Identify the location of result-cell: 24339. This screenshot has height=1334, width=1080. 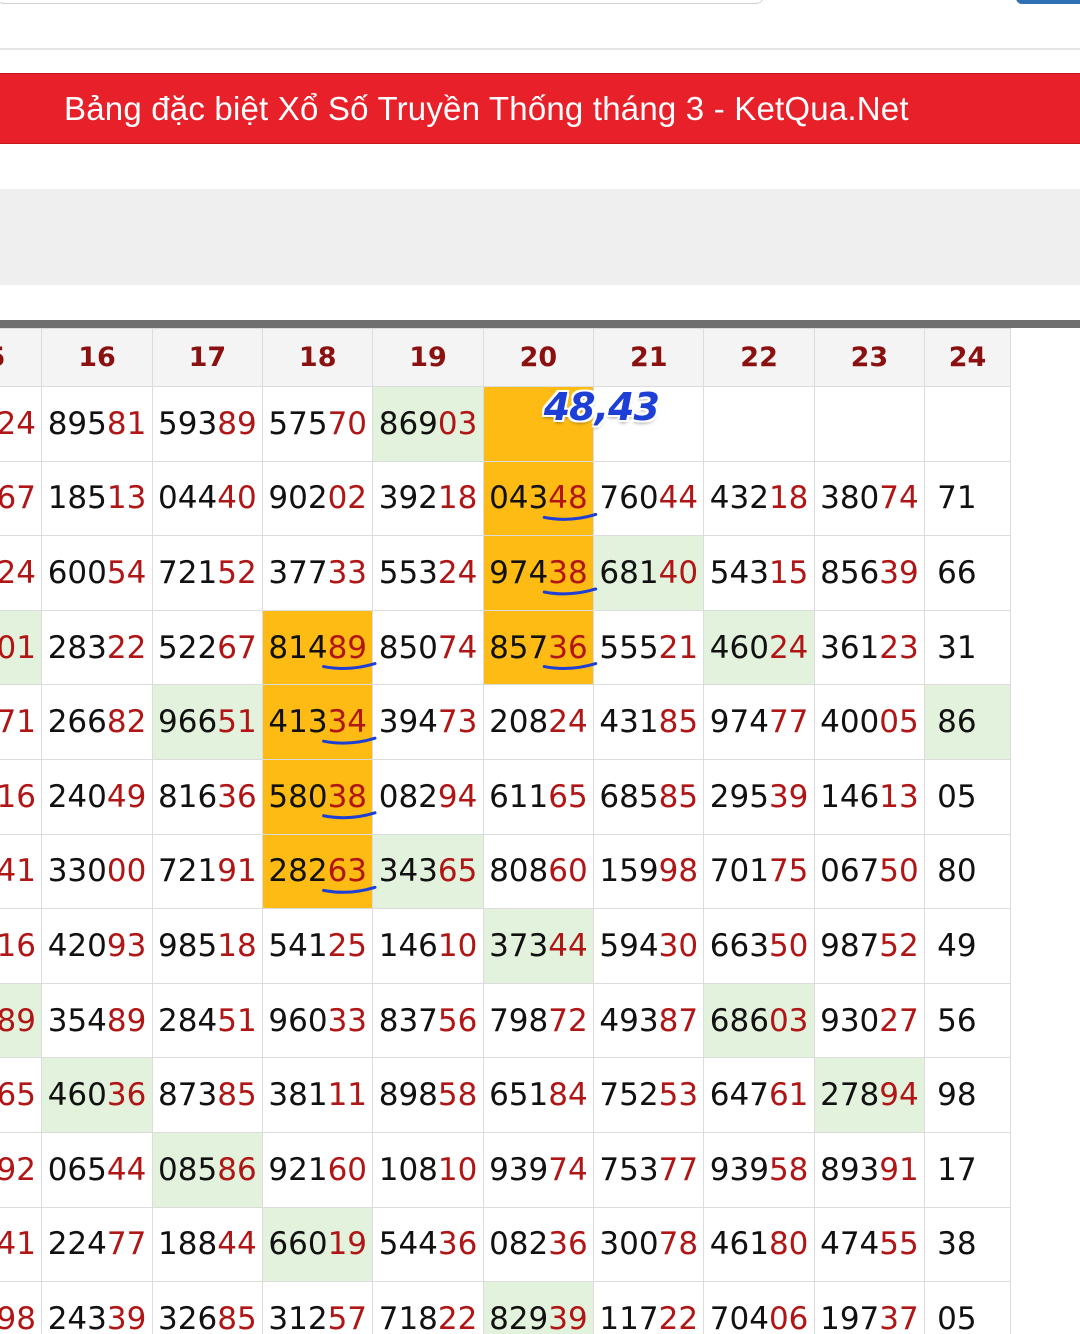
(97, 1307).